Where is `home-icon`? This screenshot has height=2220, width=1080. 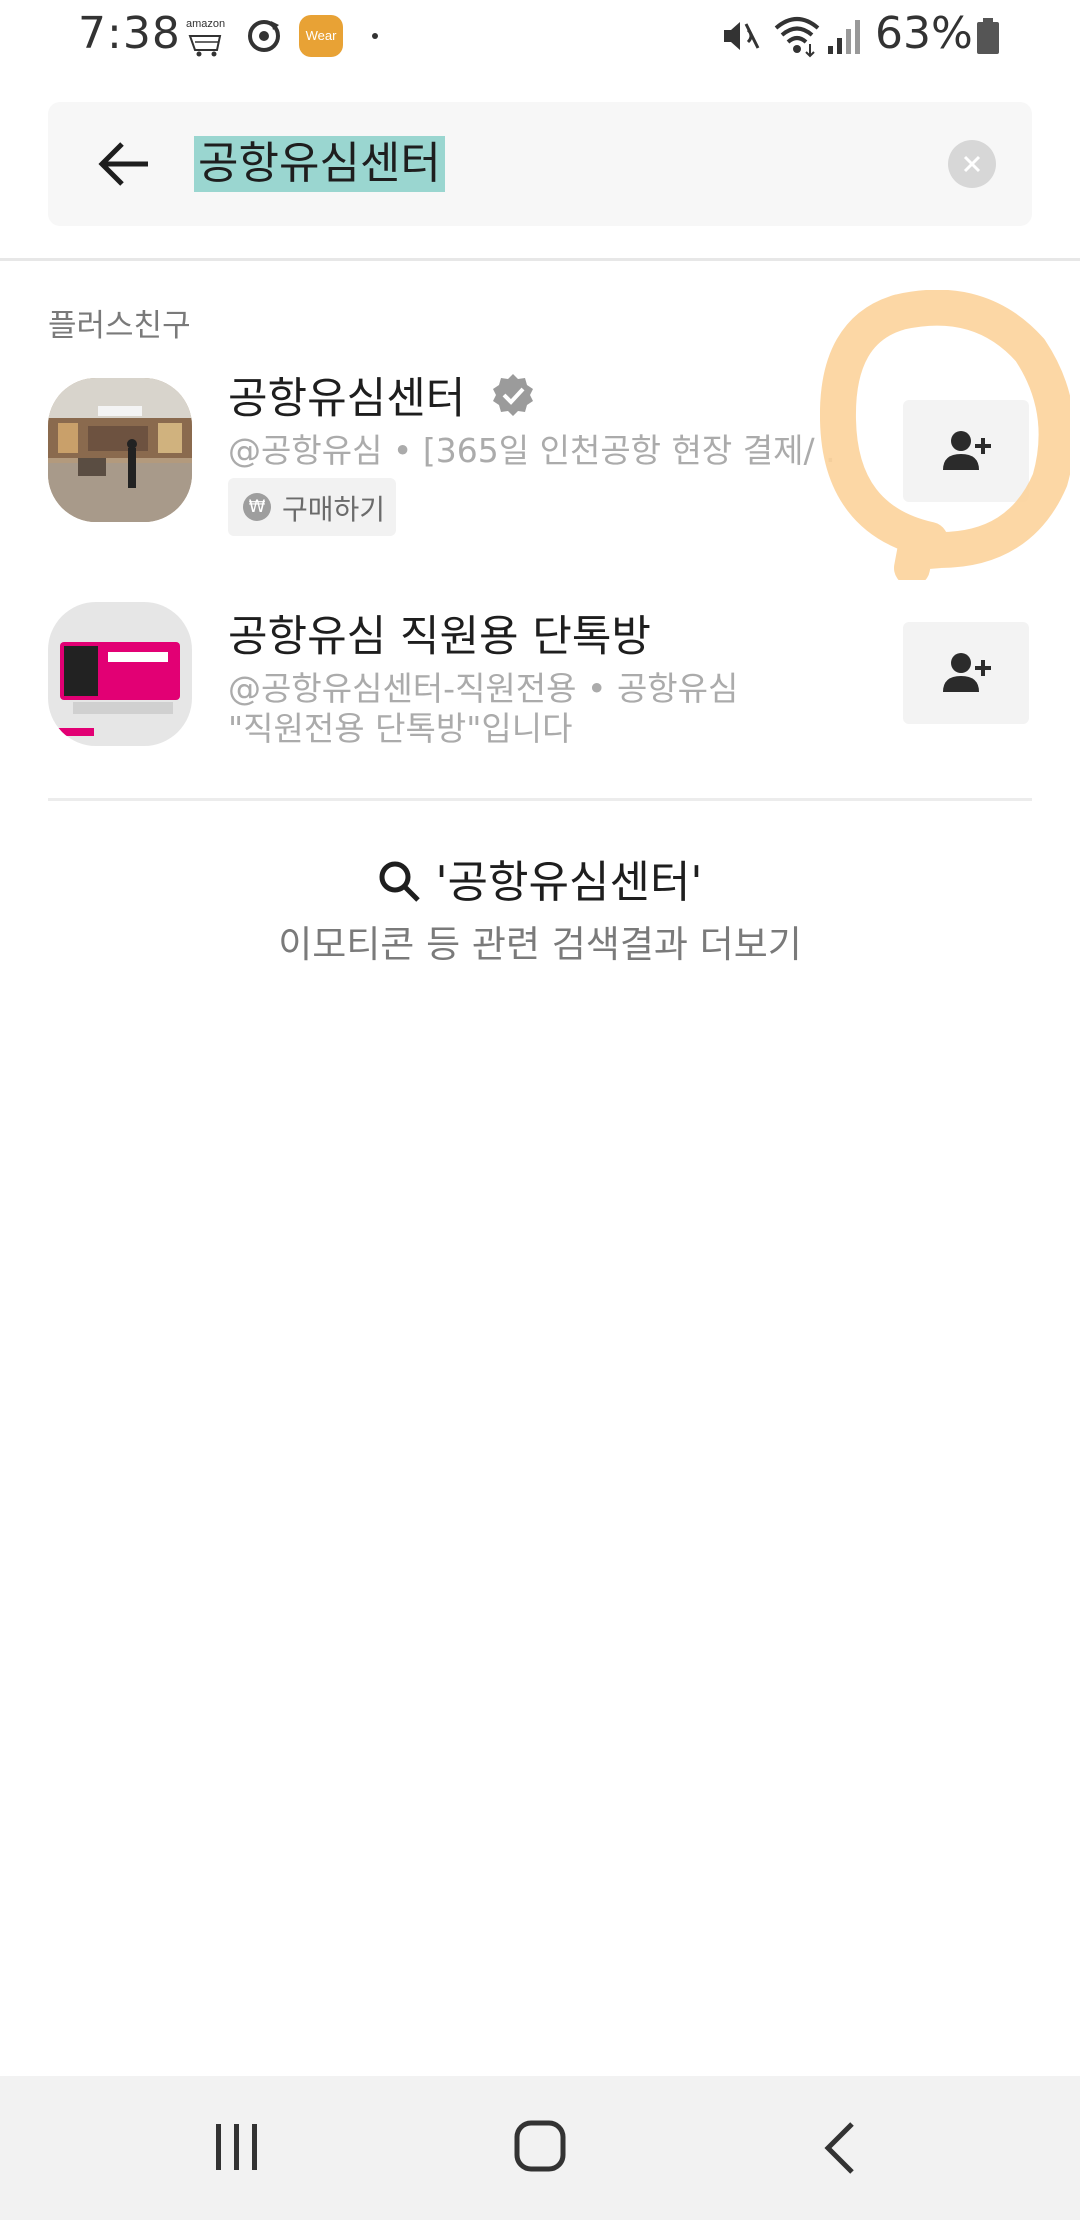
home-icon is located at coordinates (540, 2146).